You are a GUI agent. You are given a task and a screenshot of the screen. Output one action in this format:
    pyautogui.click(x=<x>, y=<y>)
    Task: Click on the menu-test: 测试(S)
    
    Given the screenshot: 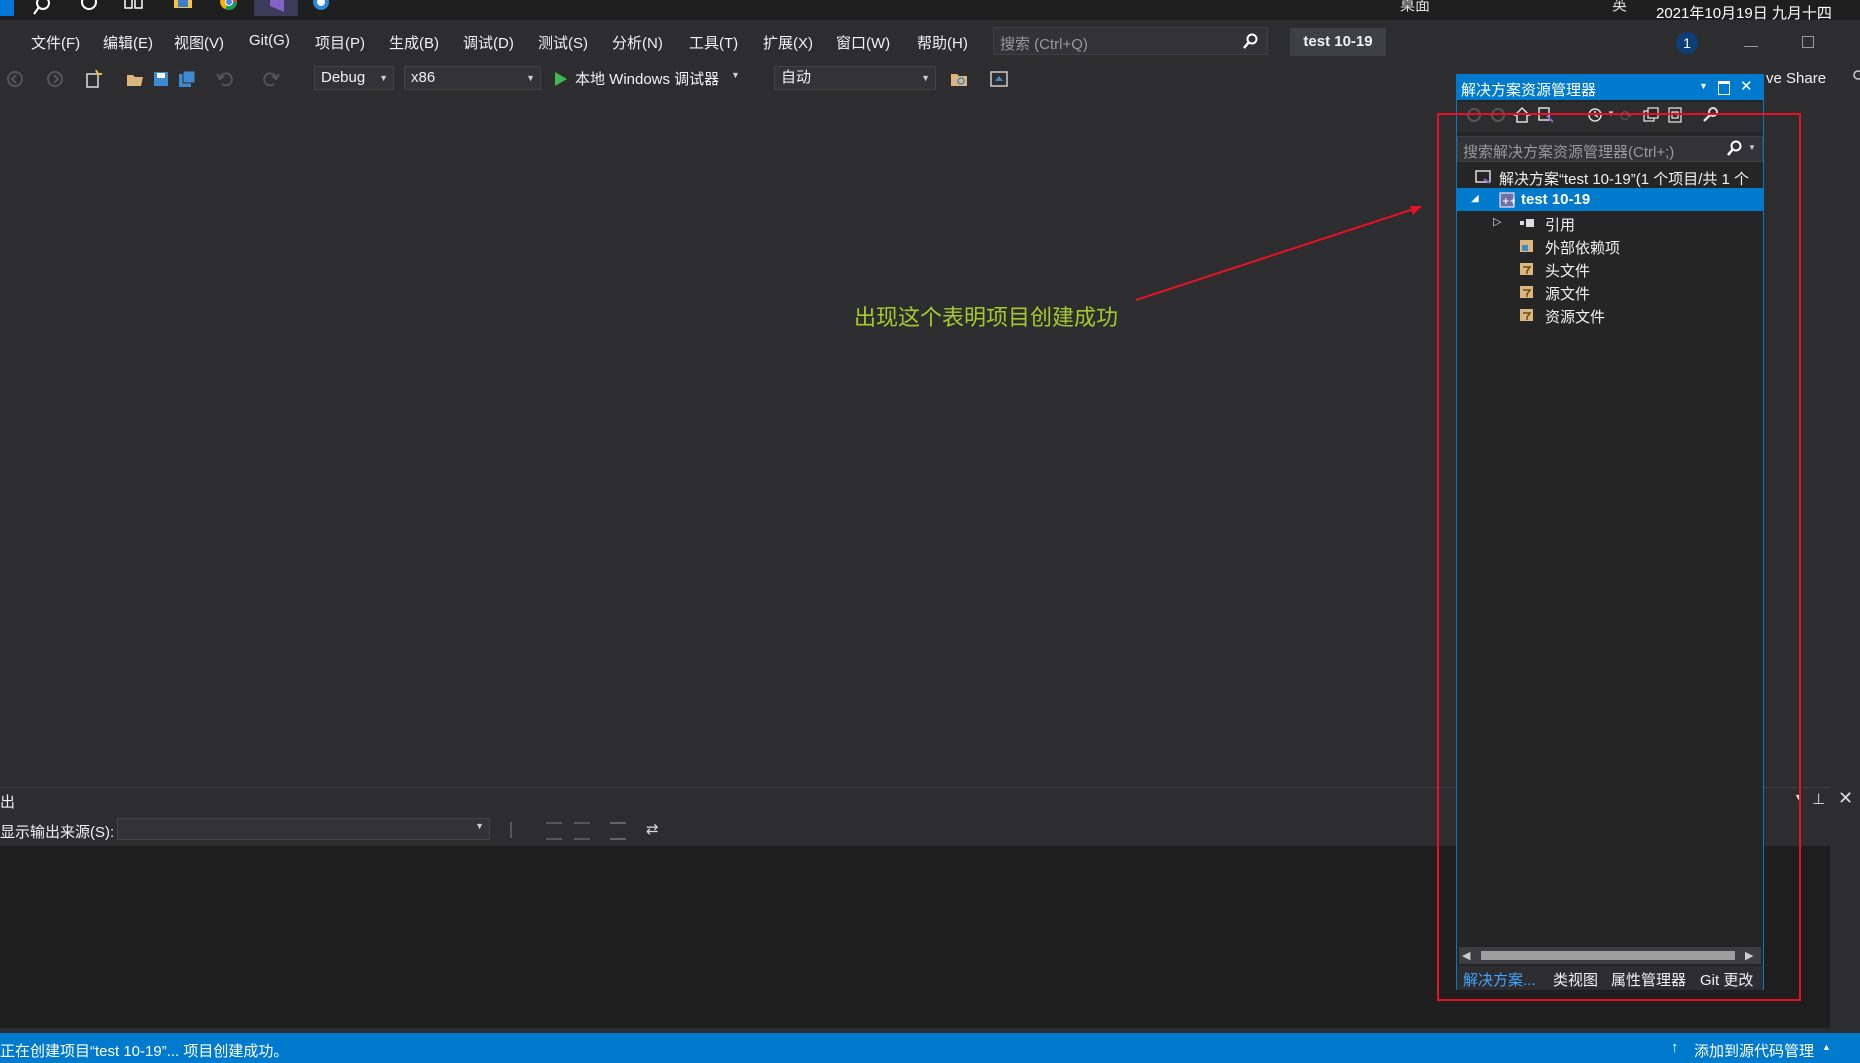 What is the action you would take?
    pyautogui.click(x=563, y=42)
    